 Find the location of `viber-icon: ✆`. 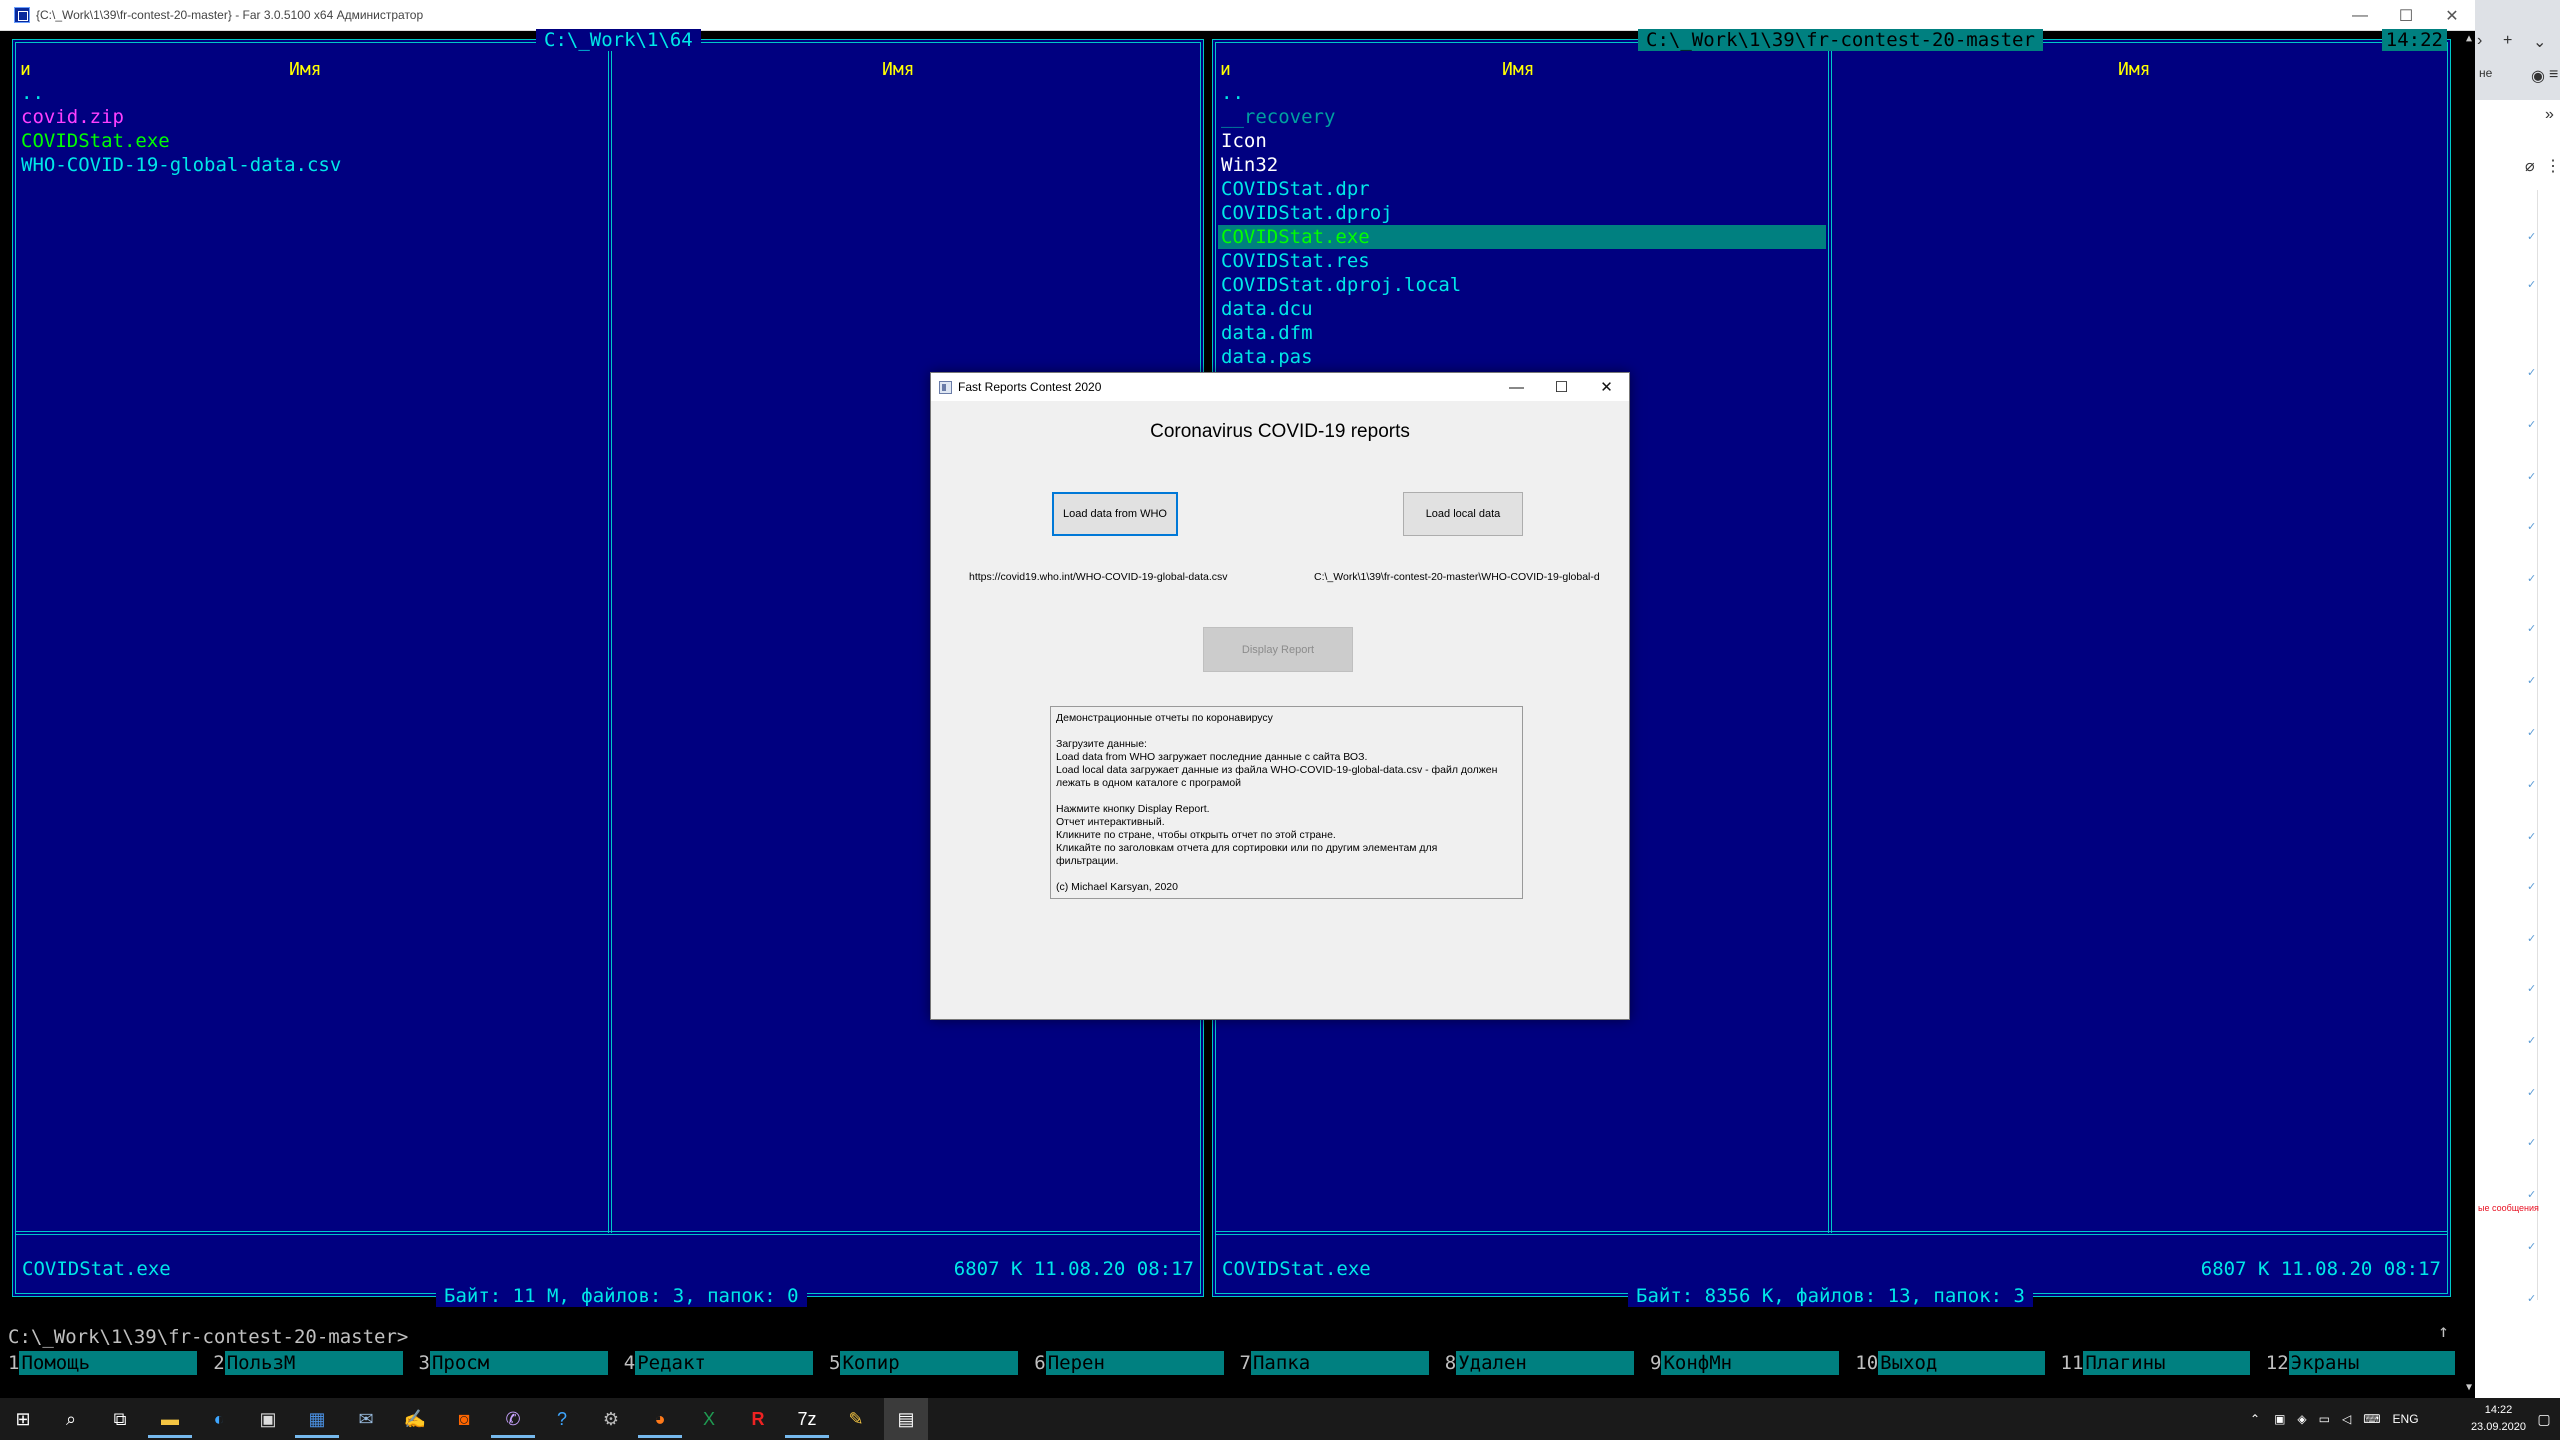

viber-icon: ✆ is located at coordinates (513, 1421).